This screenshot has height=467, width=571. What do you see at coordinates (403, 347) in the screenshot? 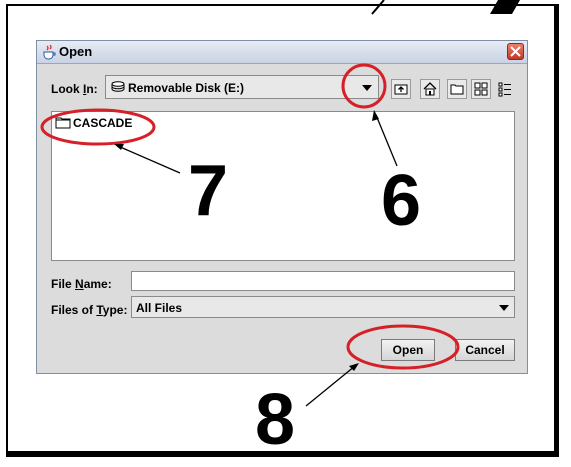
I see `highlight-ellipse-open` at bounding box center [403, 347].